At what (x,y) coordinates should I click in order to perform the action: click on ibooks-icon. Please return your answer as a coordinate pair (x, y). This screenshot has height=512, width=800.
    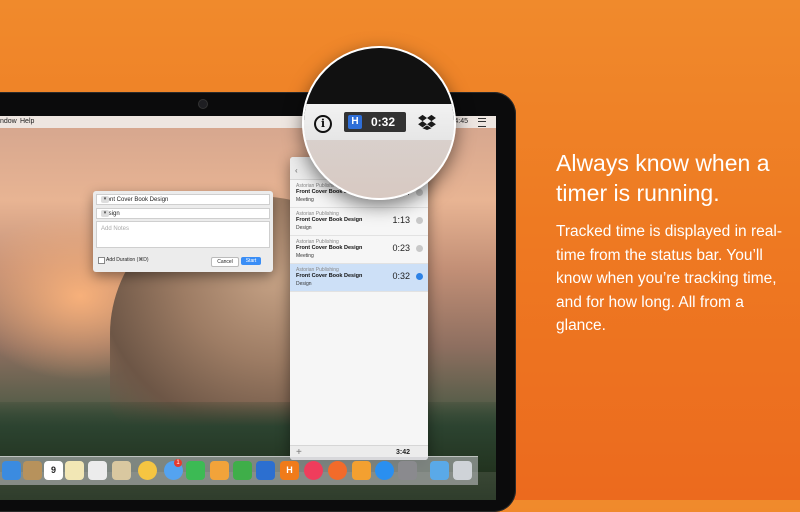
    Looking at the image, I should click on (361, 470).